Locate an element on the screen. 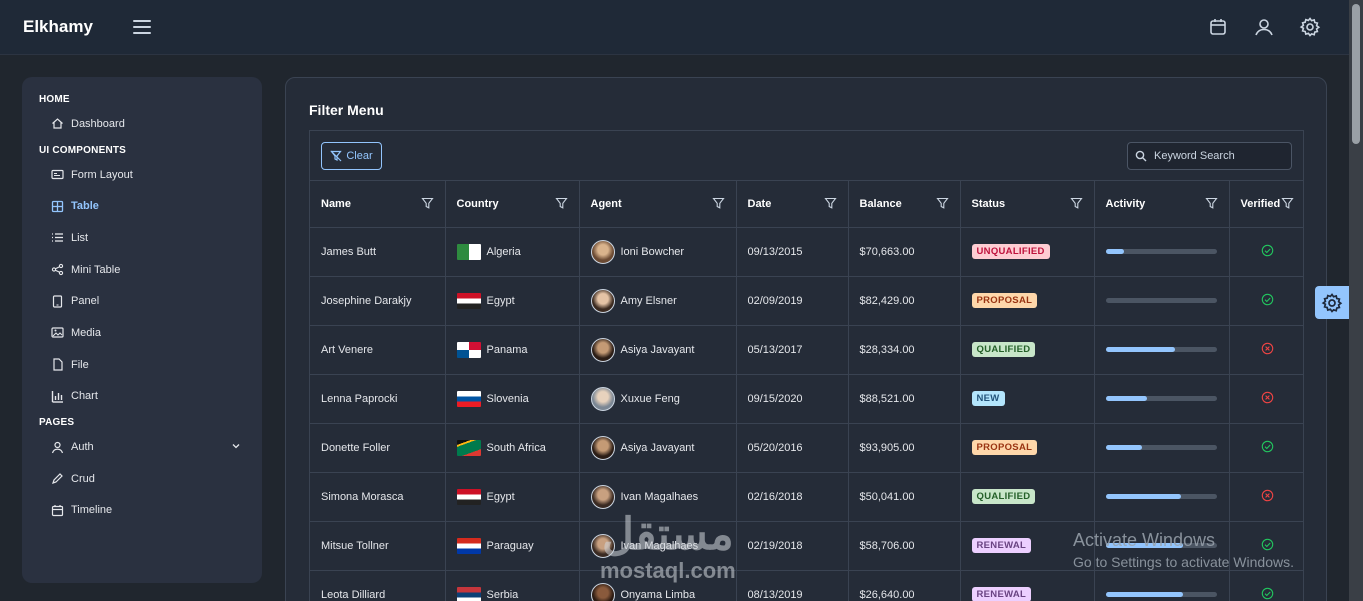 This screenshot has height=601, width=1363. column-header-label: Agent is located at coordinates (606, 203).